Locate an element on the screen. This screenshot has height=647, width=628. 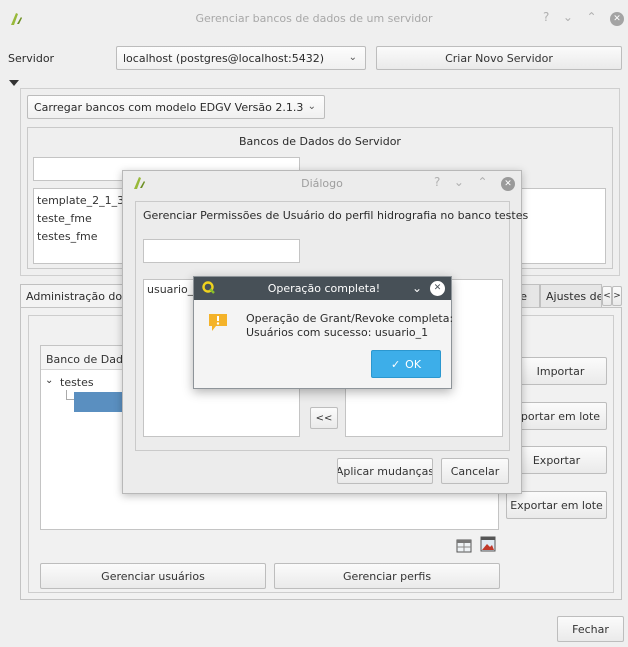
new-server-button: Criar Novo Servidor is located at coordinates (499, 58).